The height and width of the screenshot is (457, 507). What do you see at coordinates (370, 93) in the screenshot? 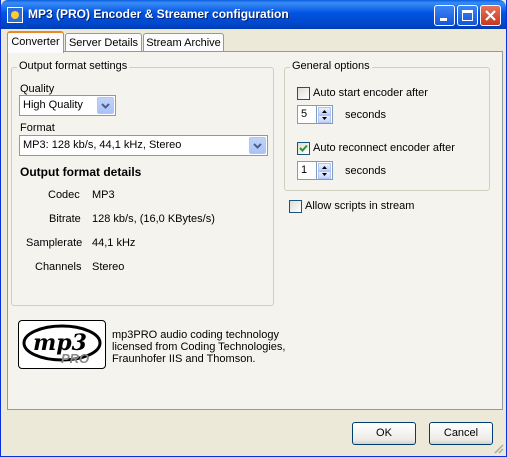
I see `auto-start-label: Auto start encoder after` at bounding box center [370, 93].